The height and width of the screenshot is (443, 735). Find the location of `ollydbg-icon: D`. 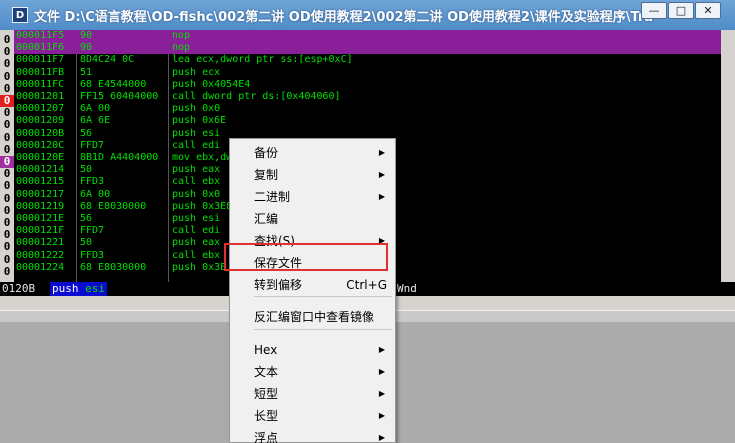

ollydbg-icon: D is located at coordinates (20, 15).